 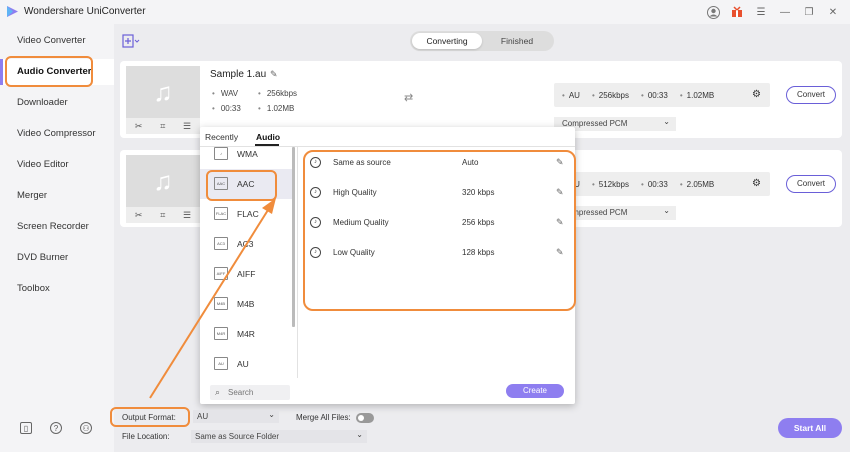 I want to click on format-item-flac: FLAC FLAC, so click(x=246, y=214).